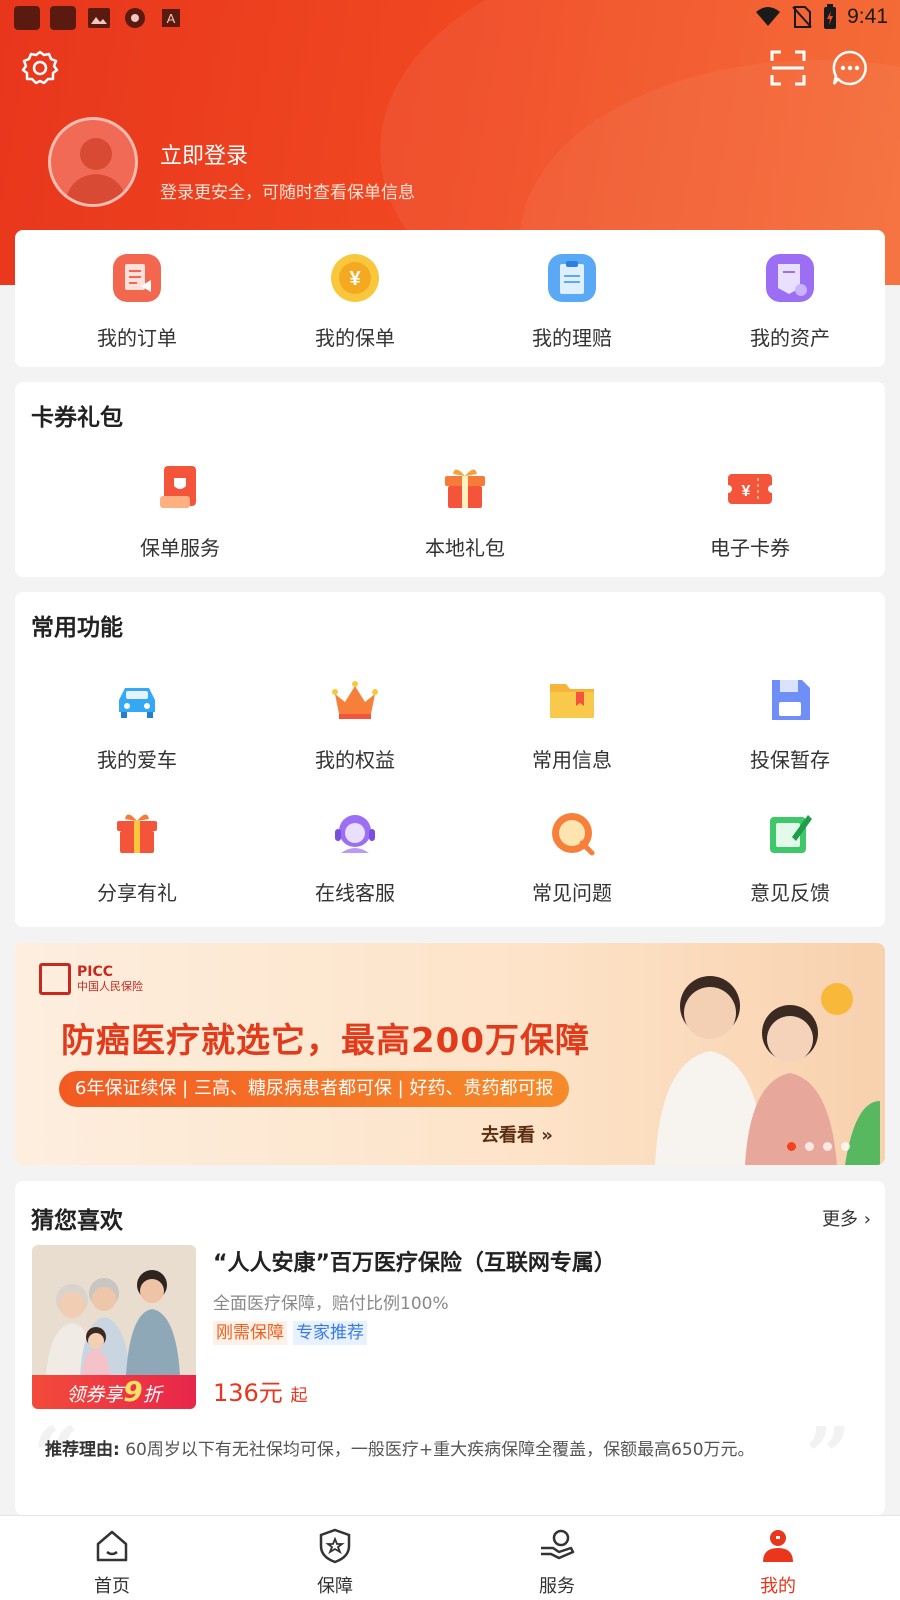 This screenshot has width=900, height=1600. I want to click on coupons-card: 卡券礼包 保单服务 本地礼包 ¥ 电子卡券, so click(450, 479).